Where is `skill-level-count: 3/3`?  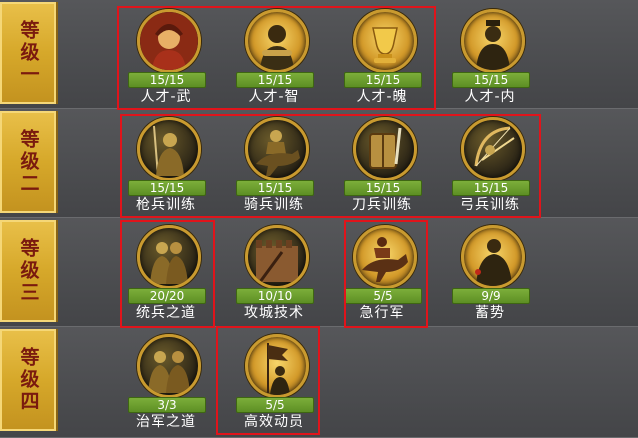
skill-level-count: 3/3 is located at coordinates (167, 405).